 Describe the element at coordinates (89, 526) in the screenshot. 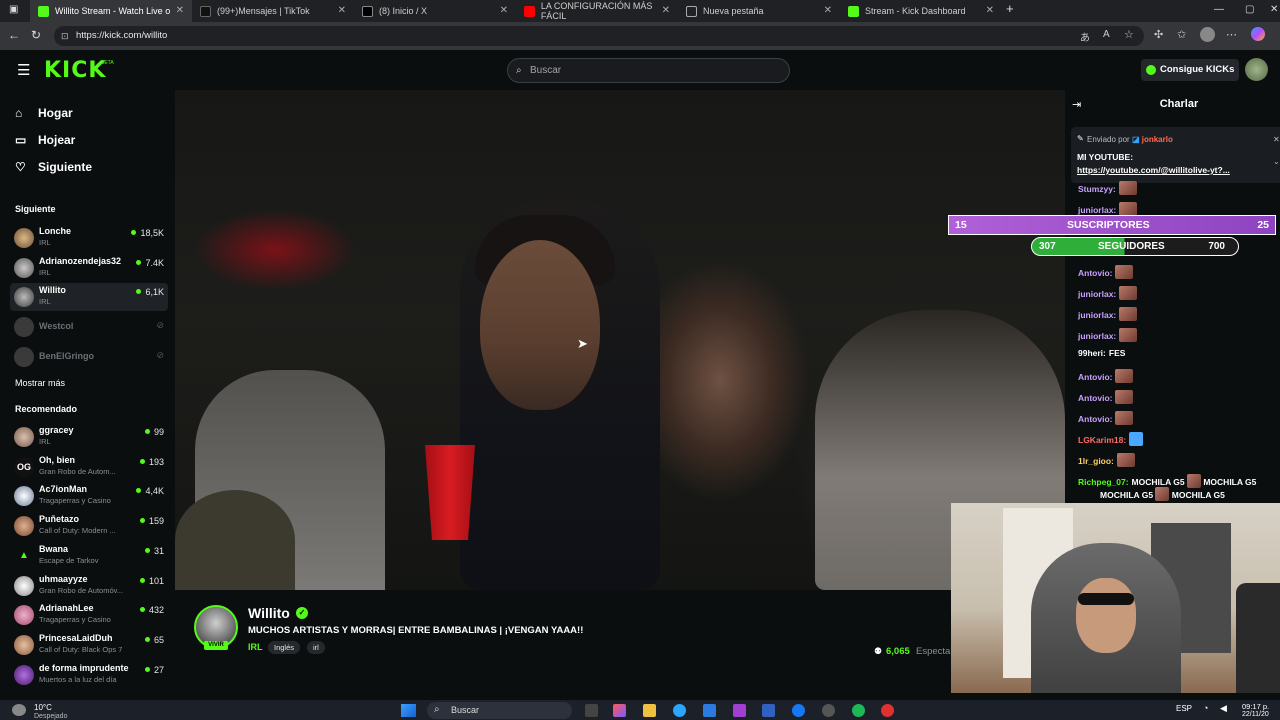

I see `channel-item: Puñetazo Call of Duty: Modern ... 159` at that location.